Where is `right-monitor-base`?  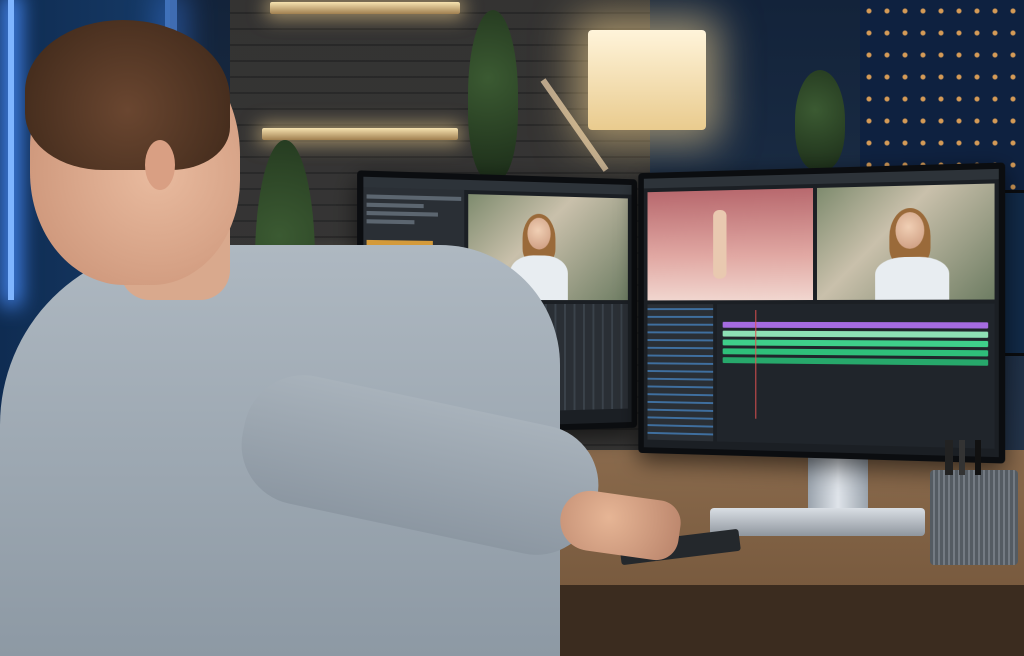 right-monitor-base is located at coordinates (817, 522).